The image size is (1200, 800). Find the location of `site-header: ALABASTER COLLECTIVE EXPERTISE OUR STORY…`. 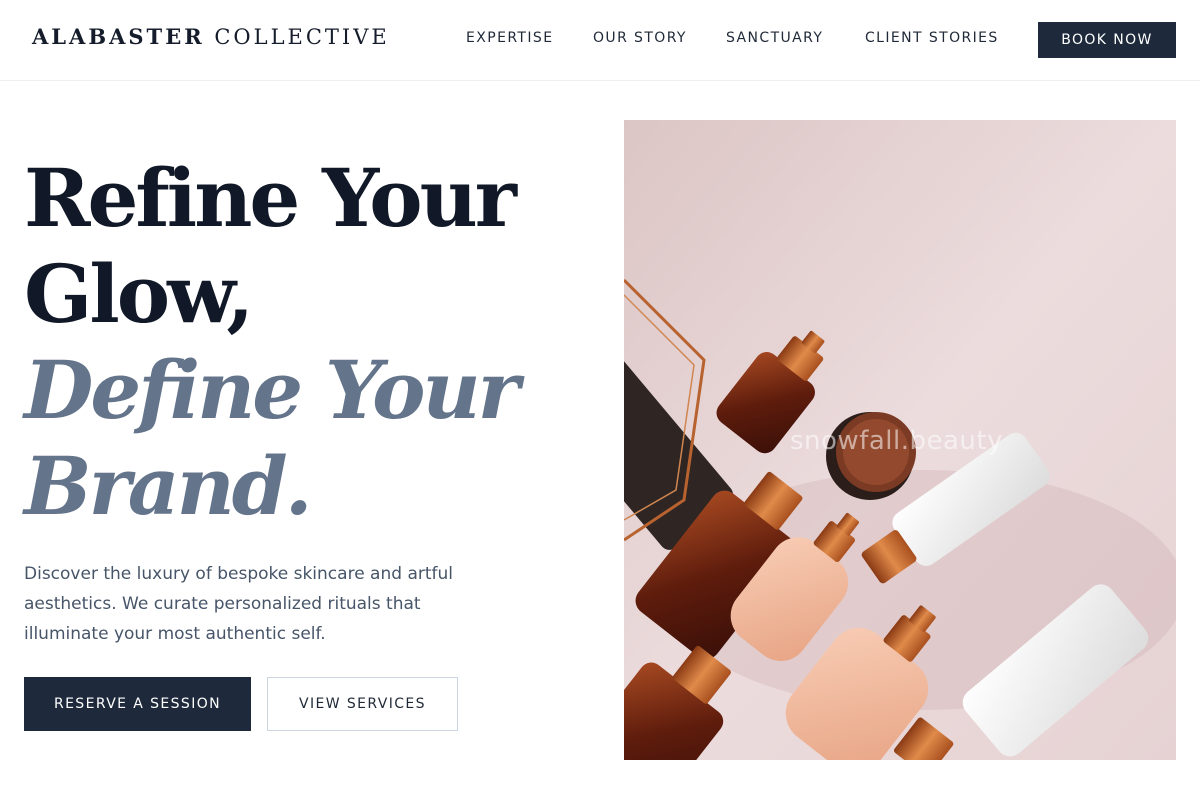

site-header: ALABASTER COLLECTIVE EXPERTISE OUR STORY… is located at coordinates (600, 40).